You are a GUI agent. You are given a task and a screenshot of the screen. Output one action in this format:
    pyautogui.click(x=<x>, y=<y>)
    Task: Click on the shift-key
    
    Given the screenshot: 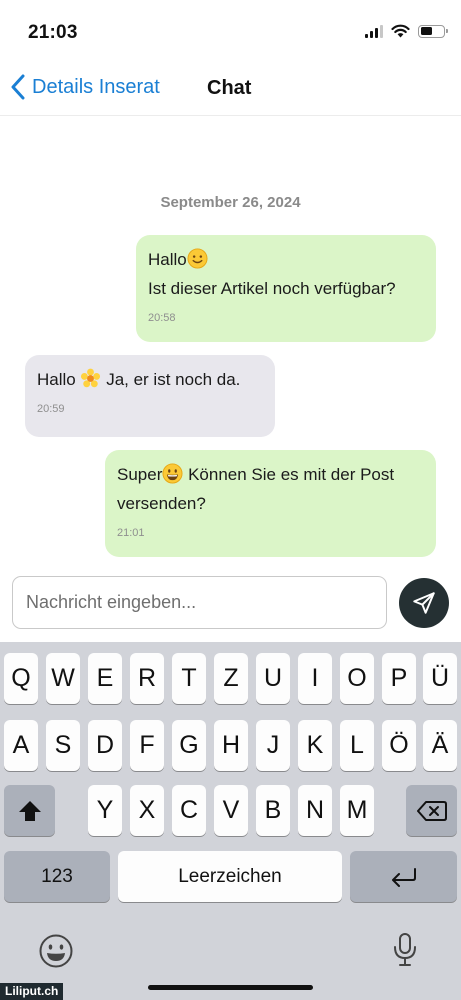 What is the action you would take?
    pyautogui.click(x=29, y=810)
    